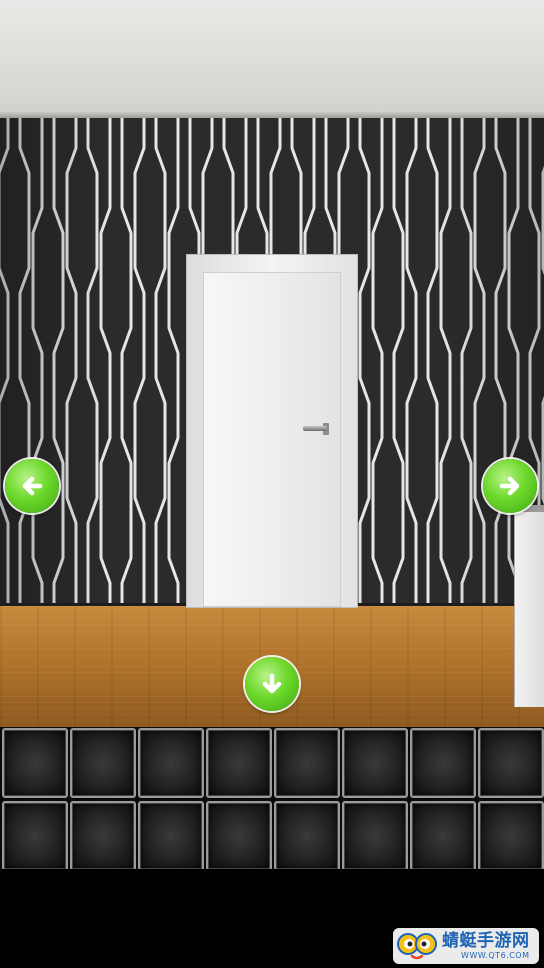  Describe the element at coordinates (495, 955) in the screenshot. I see `watermark-subtitle: WWW.QT6.COM` at that location.